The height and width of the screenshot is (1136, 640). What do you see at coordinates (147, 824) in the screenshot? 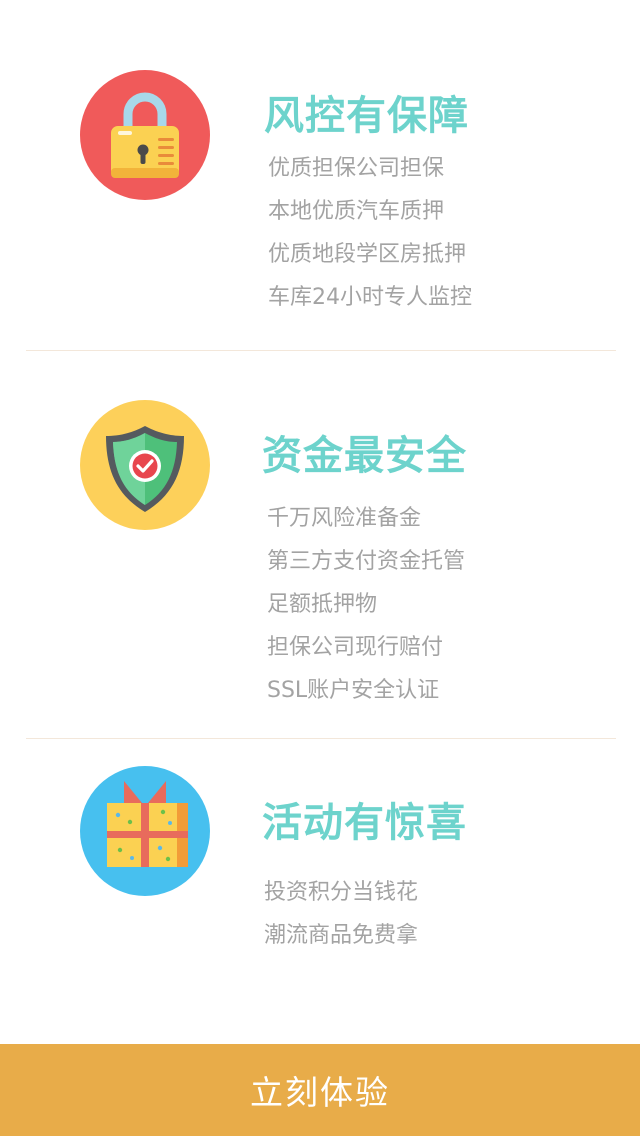
I see `gift-box-icon` at bounding box center [147, 824].